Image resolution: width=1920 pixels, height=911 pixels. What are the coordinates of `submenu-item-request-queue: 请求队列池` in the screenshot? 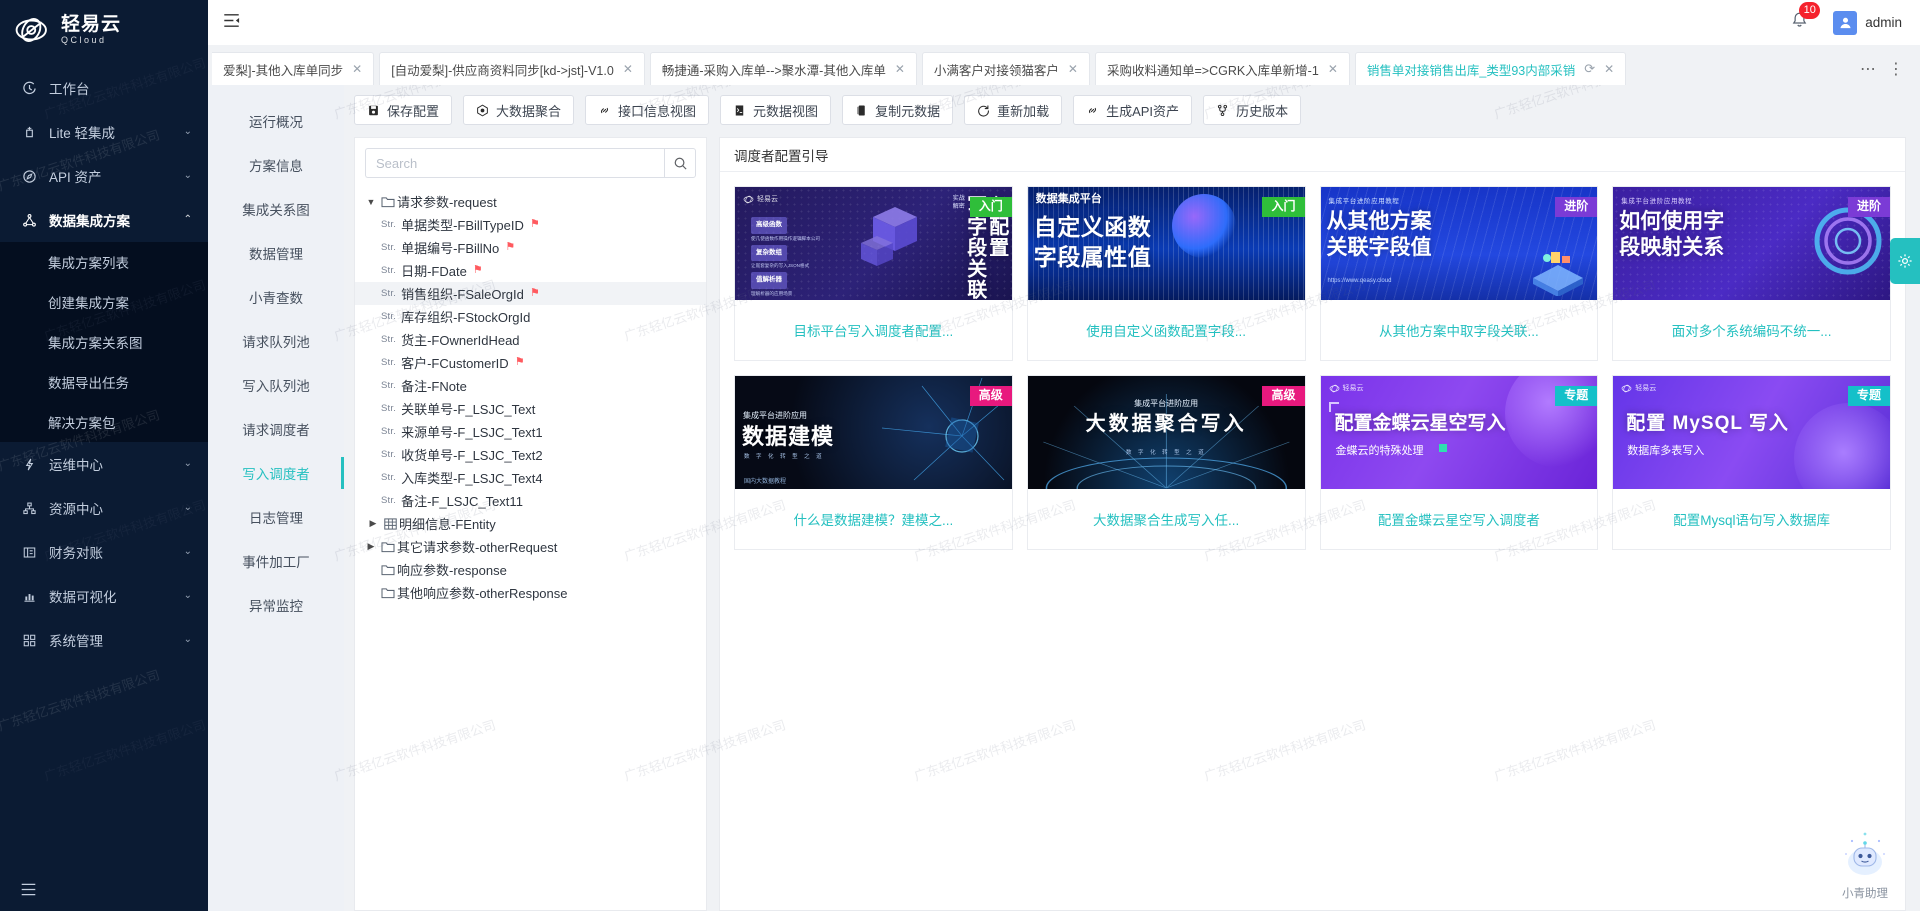 It's located at (276, 341).